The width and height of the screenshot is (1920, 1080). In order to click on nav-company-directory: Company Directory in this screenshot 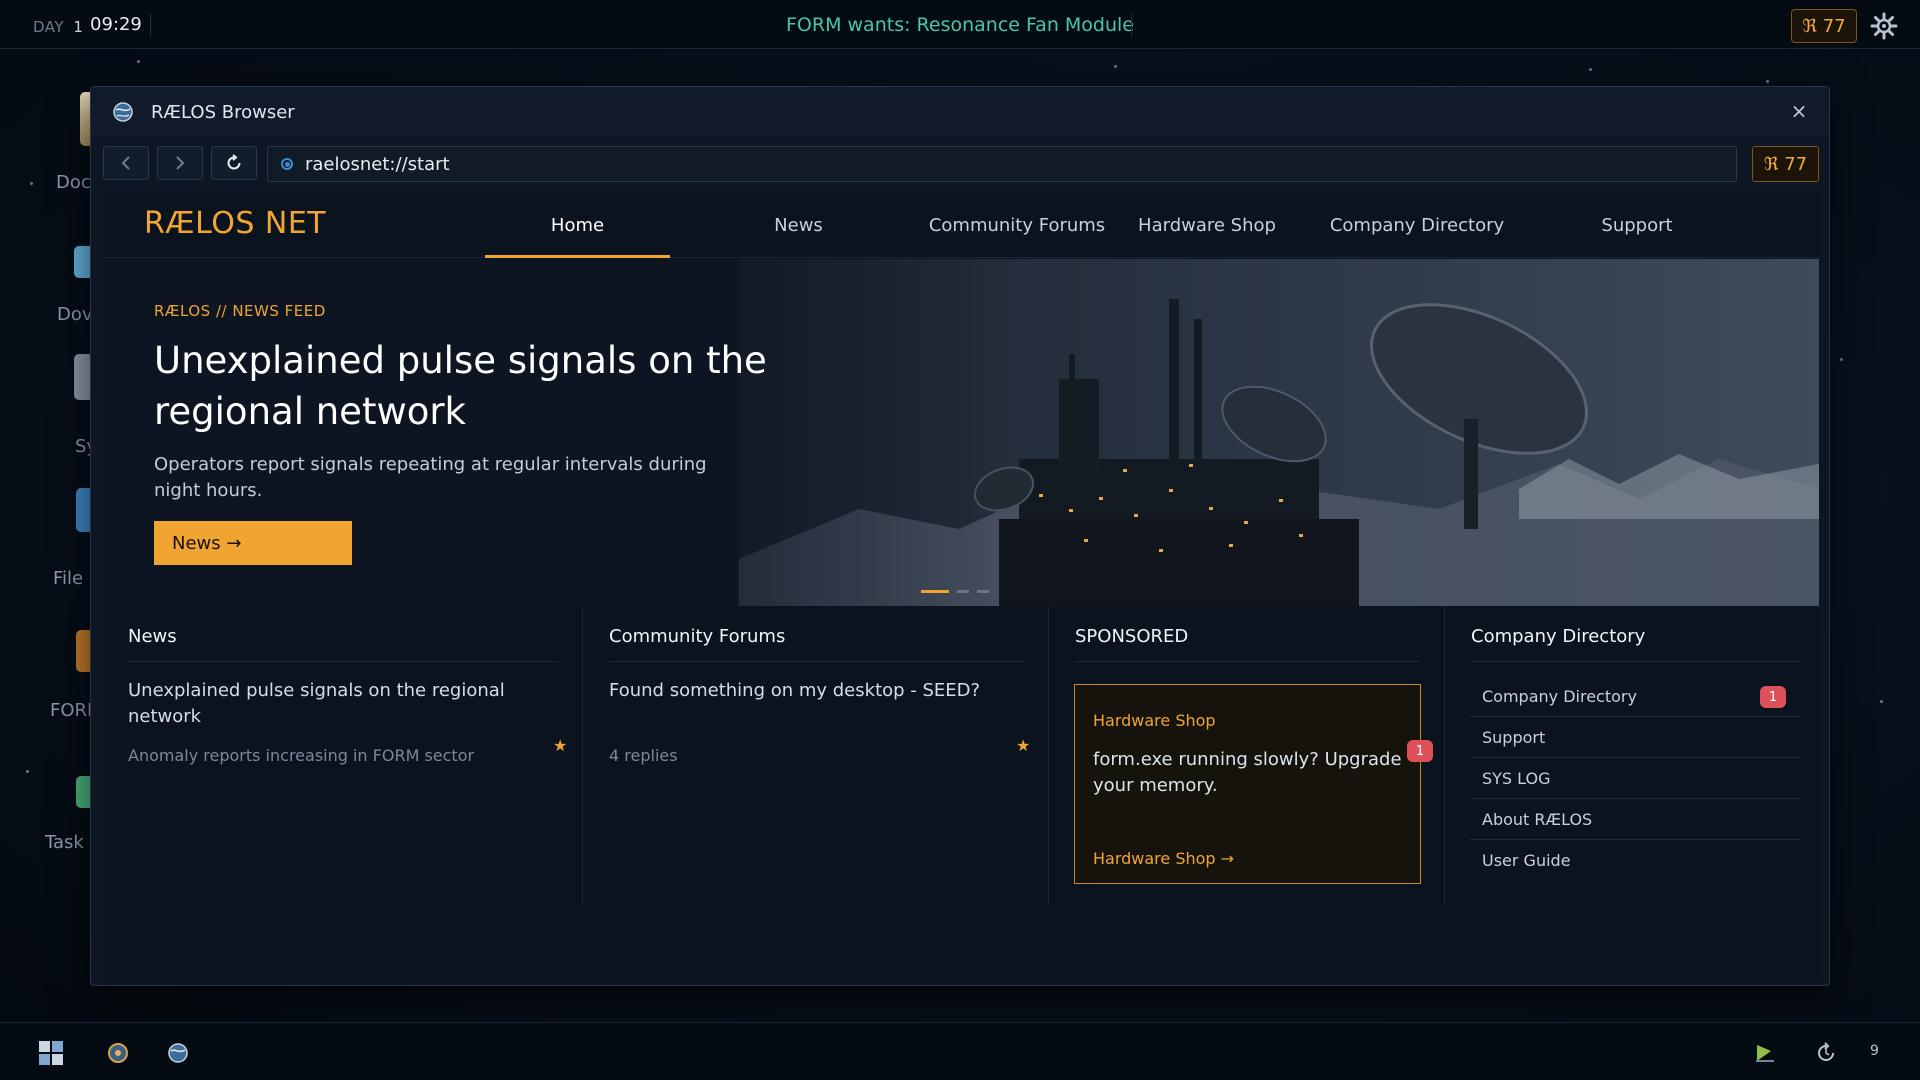, I will do `click(1417, 225)`.